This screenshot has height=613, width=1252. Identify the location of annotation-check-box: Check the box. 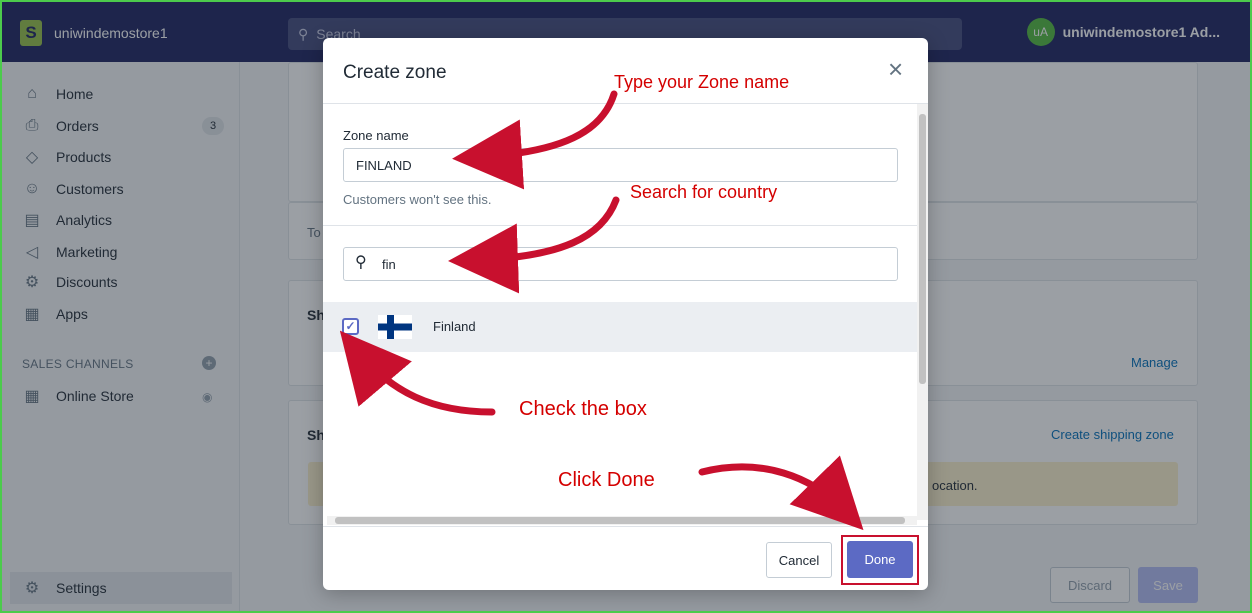
(583, 409).